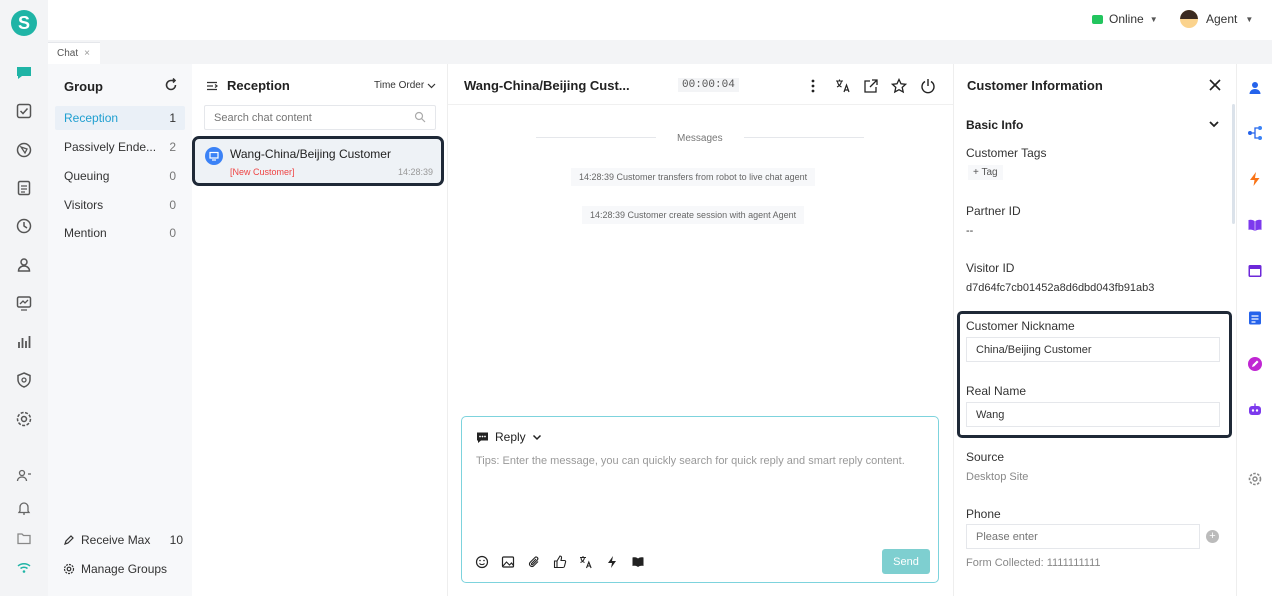  What do you see at coordinates (310, 154) in the screenshot?
I see `conversation-name: Wang-China/Beijing Customer` at bounding box center [310, 154].